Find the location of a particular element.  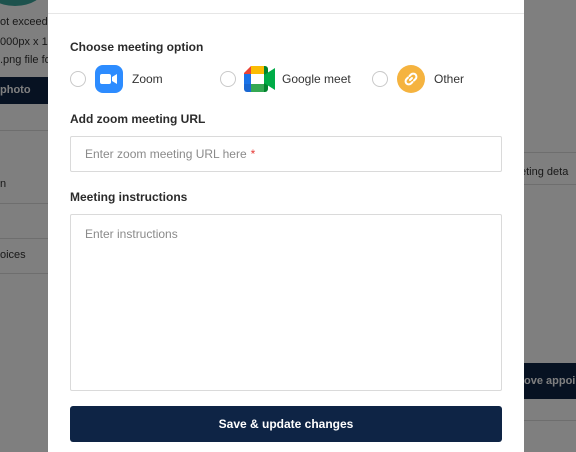

option-zoom: Zoom is located at coordinates (116, 79).